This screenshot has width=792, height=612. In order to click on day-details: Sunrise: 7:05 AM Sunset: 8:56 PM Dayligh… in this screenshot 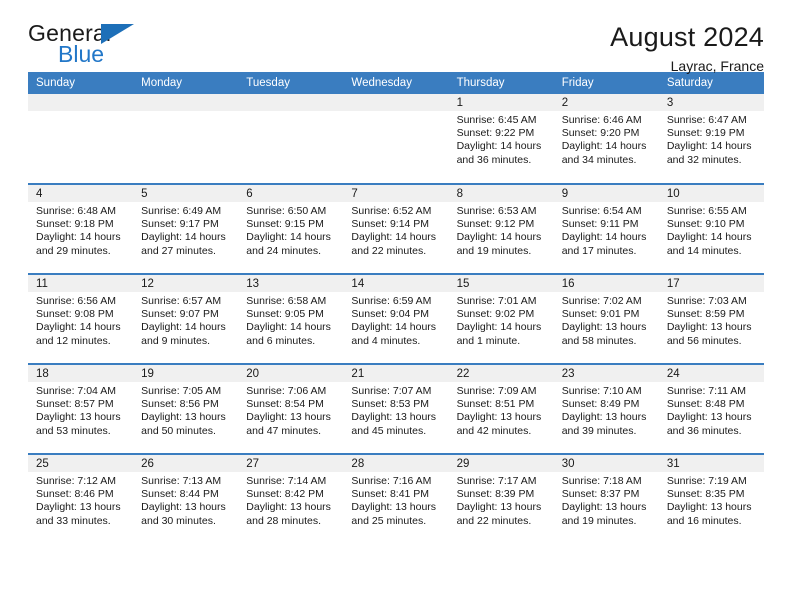, I will do `click(185, 410)`.